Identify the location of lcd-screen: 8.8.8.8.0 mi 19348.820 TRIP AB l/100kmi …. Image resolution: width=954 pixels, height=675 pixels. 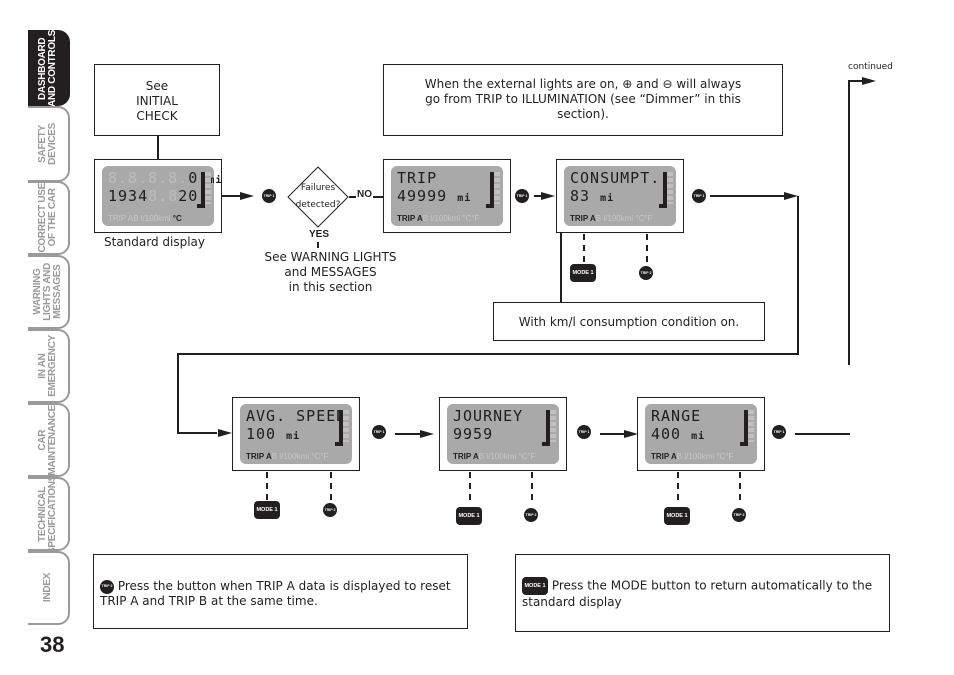
(161, 196).